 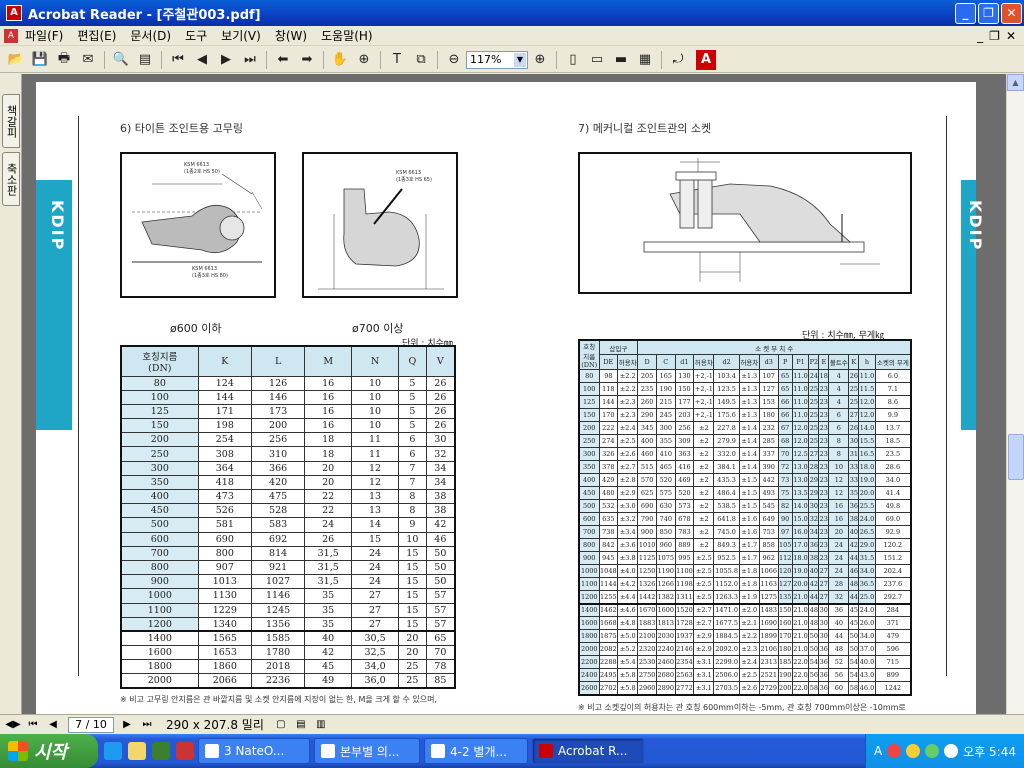 I want to click on scroll-thumb, so click(x=1016, y=457).